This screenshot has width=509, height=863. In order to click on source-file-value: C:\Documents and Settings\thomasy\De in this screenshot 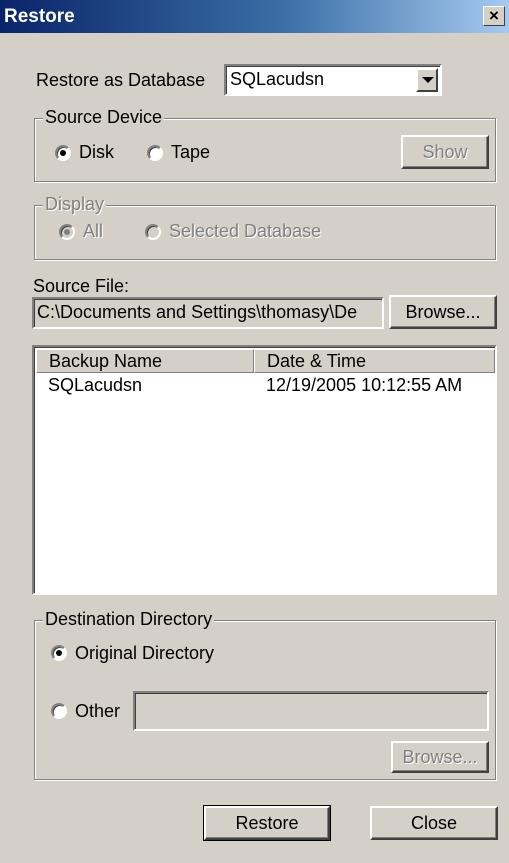, I will do `click(197, 312)`.